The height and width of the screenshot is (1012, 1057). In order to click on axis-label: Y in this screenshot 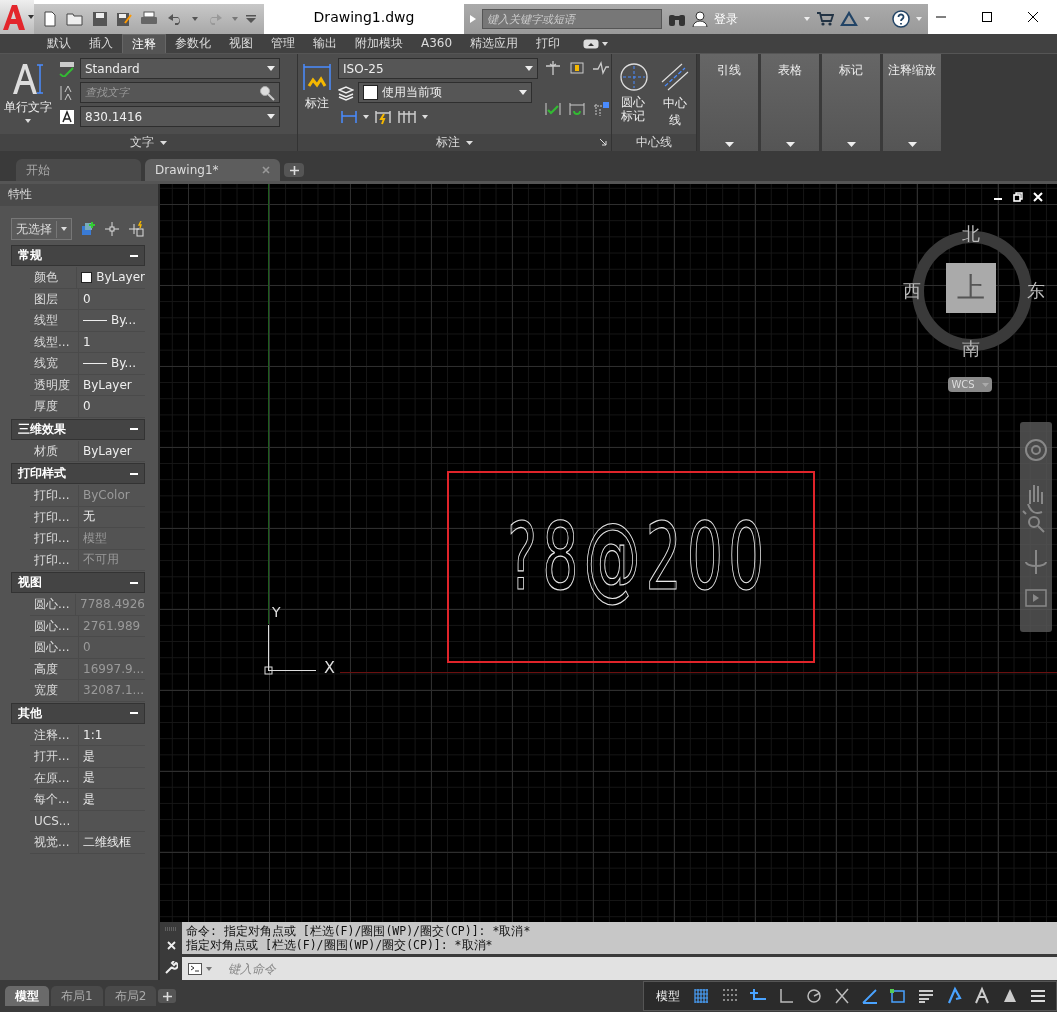, I will do `click(276, 612)`.